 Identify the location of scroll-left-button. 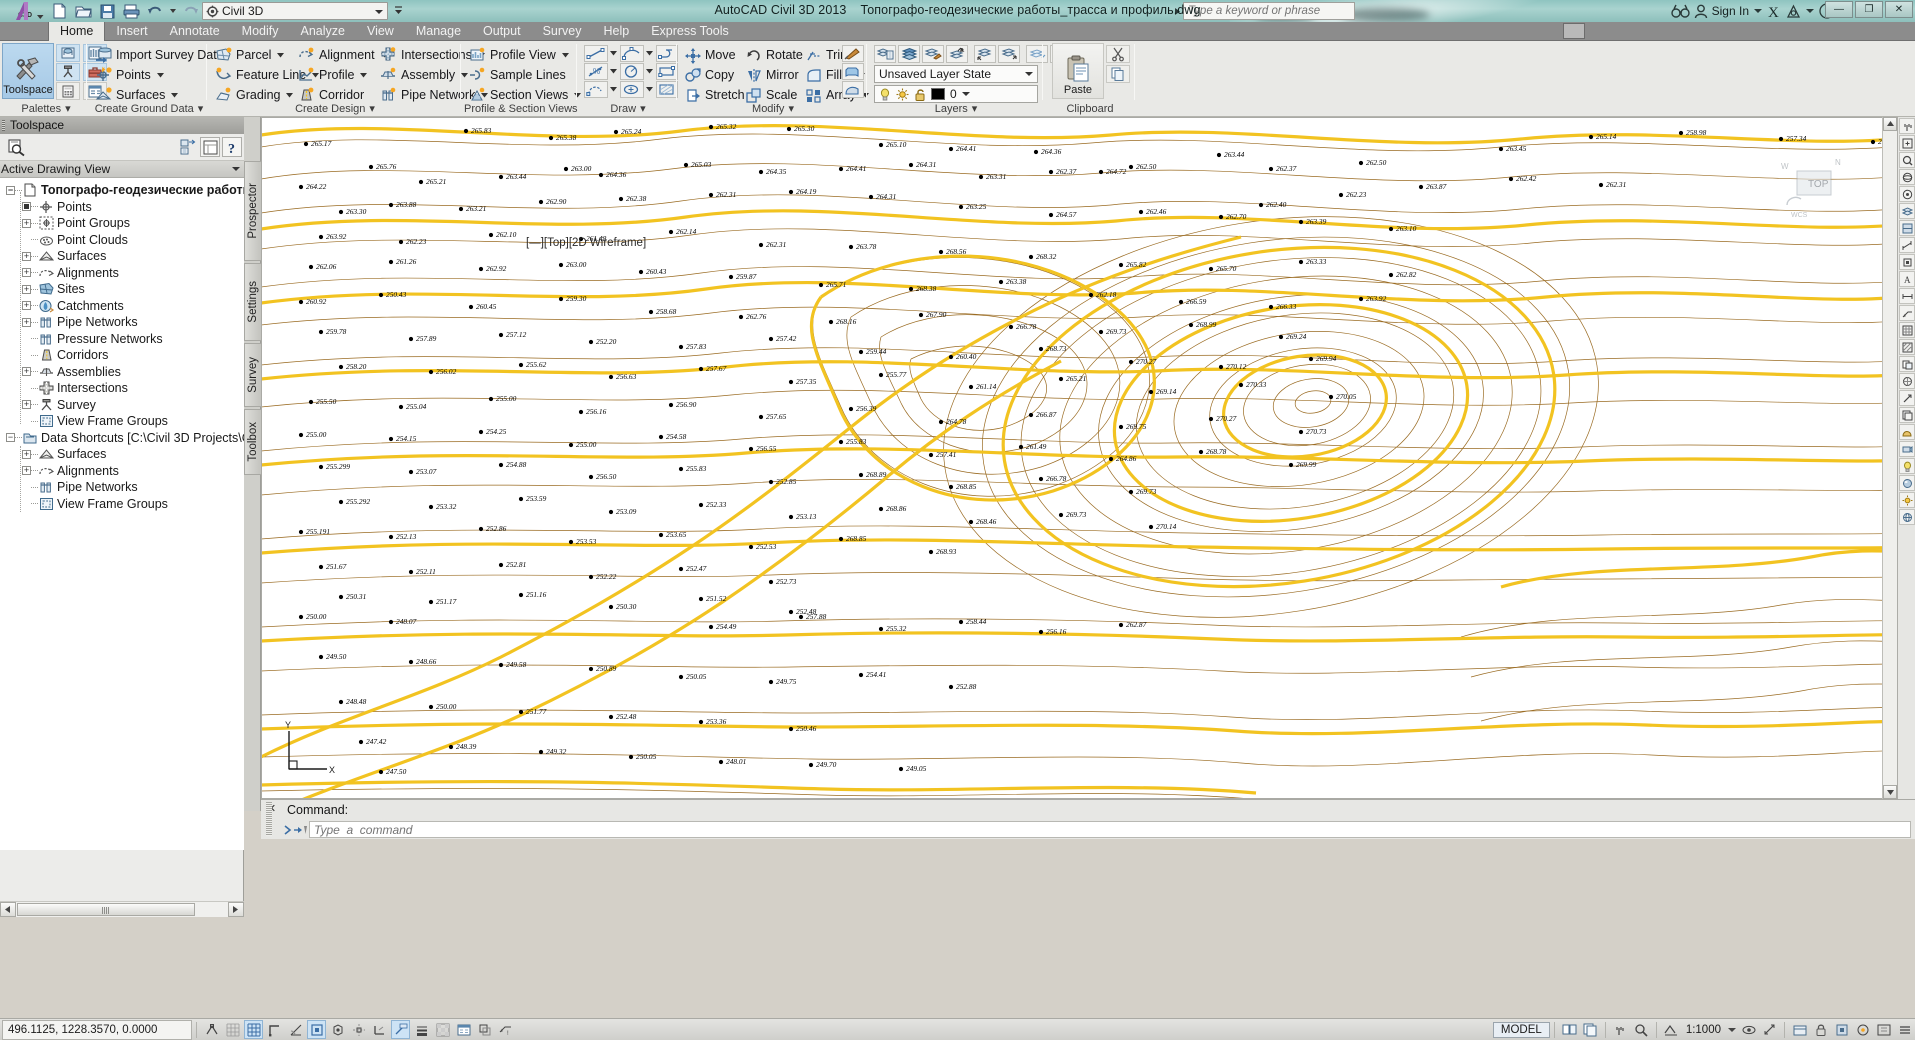
(8, 909).